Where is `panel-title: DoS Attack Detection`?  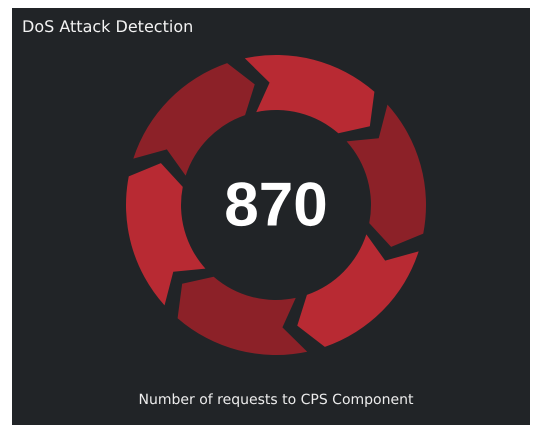
panel-title: DoS Attack Detection is located at coordinates (108, 26).